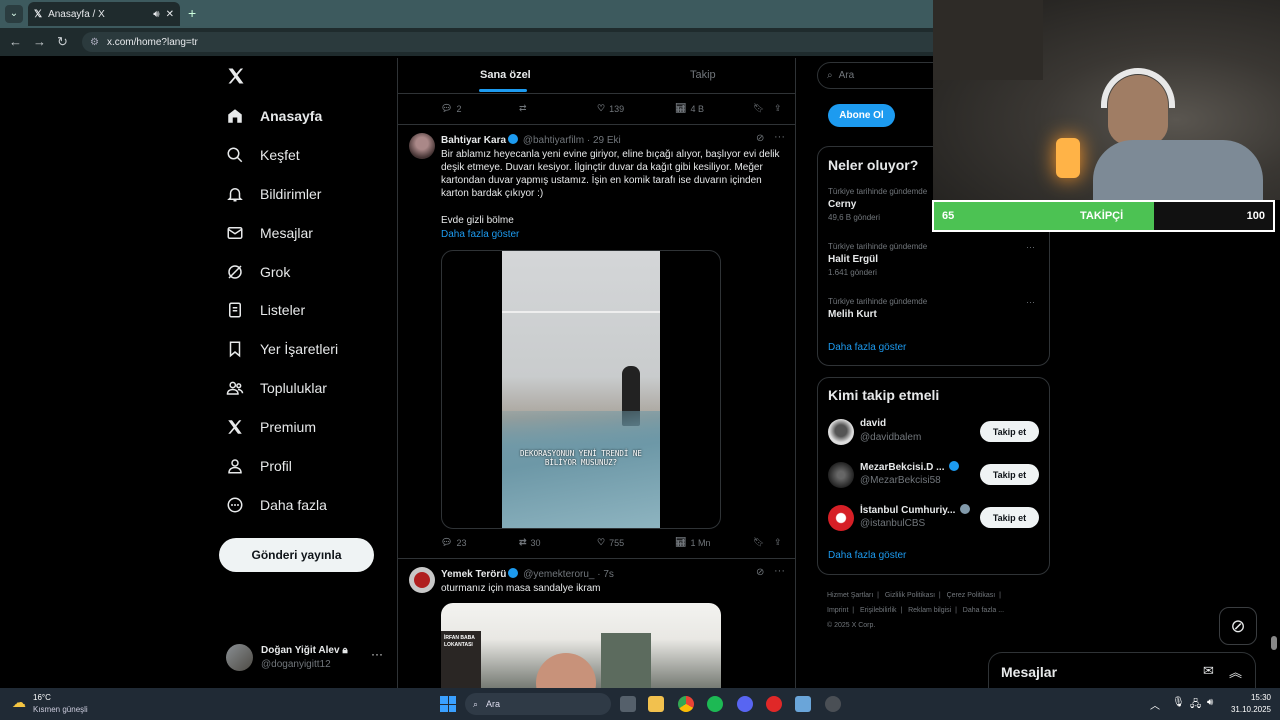  What do you see at coordinates (448, 704) in the screenshot?
I see `windows-start-icon` at bounding box center [448, 704].